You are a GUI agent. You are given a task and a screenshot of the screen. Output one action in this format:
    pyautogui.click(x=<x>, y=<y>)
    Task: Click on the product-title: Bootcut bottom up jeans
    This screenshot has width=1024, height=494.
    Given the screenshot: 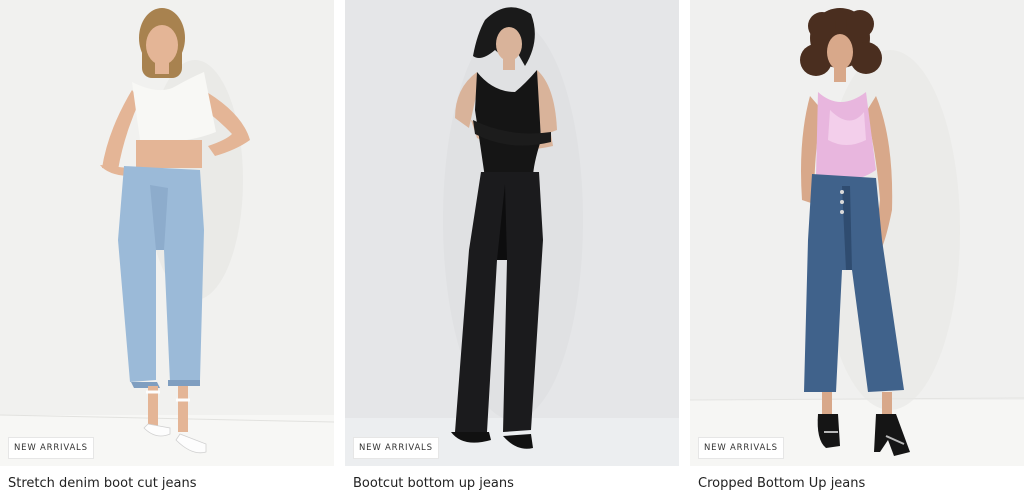 What is the action you would take?
    pyautogui.click(x=433, y=483)
    